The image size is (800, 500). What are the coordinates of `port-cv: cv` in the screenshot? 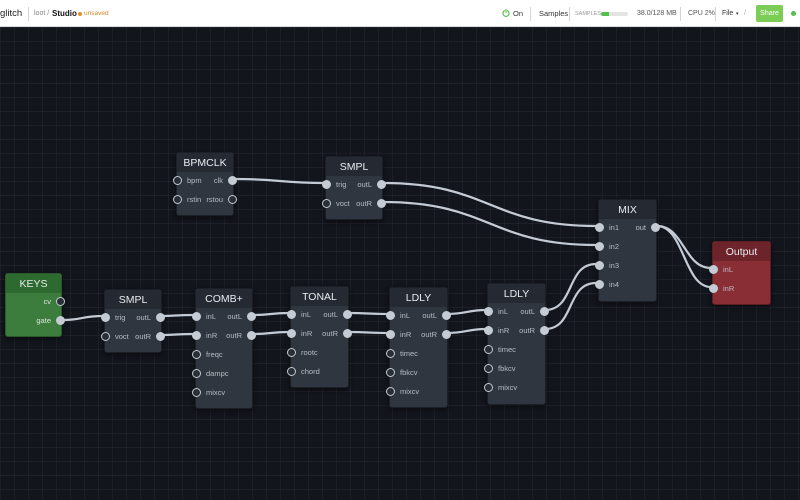 It's located at (54, 301).